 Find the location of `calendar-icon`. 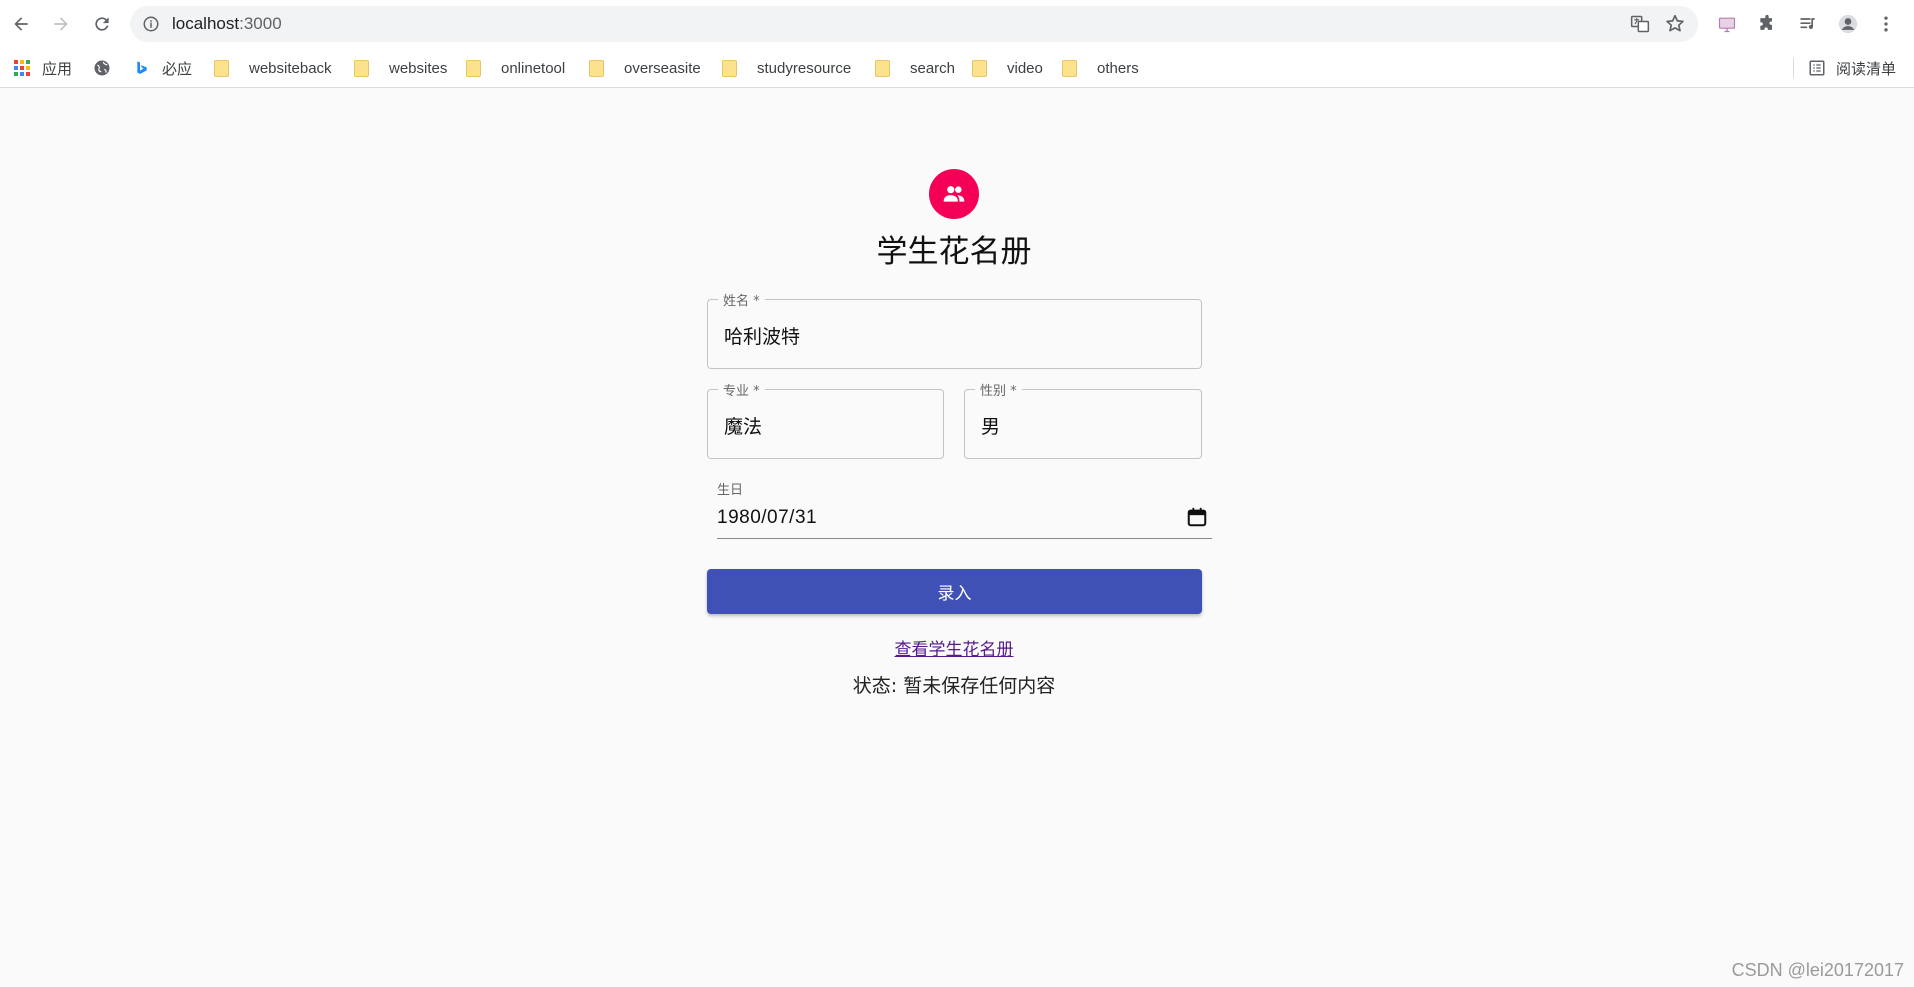

calendar-icon is located at coordinates (1197, 517).